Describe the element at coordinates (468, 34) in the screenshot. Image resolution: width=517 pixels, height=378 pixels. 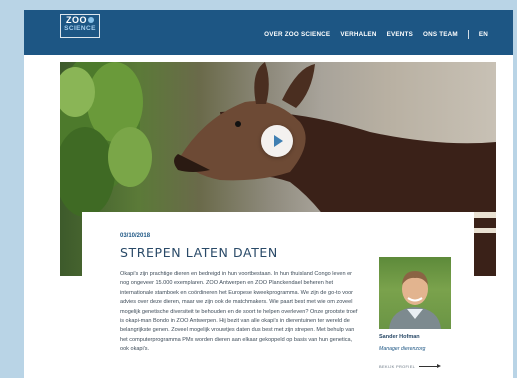
I see `nav-divider` at that location.